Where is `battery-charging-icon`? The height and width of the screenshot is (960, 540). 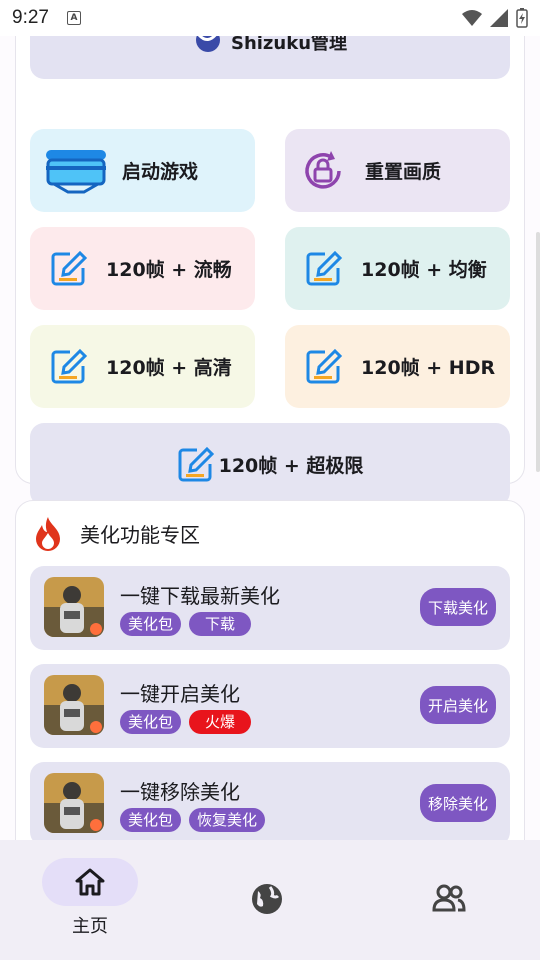 battery-charging-icon is located at coordinates (522, 18).